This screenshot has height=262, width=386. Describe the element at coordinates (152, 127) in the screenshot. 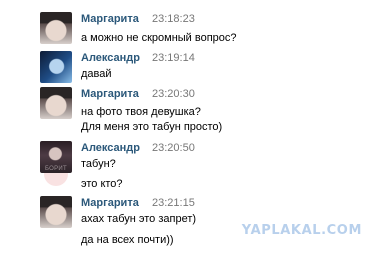

I see `message-text-line: Для меня это табун просто)` at that location.